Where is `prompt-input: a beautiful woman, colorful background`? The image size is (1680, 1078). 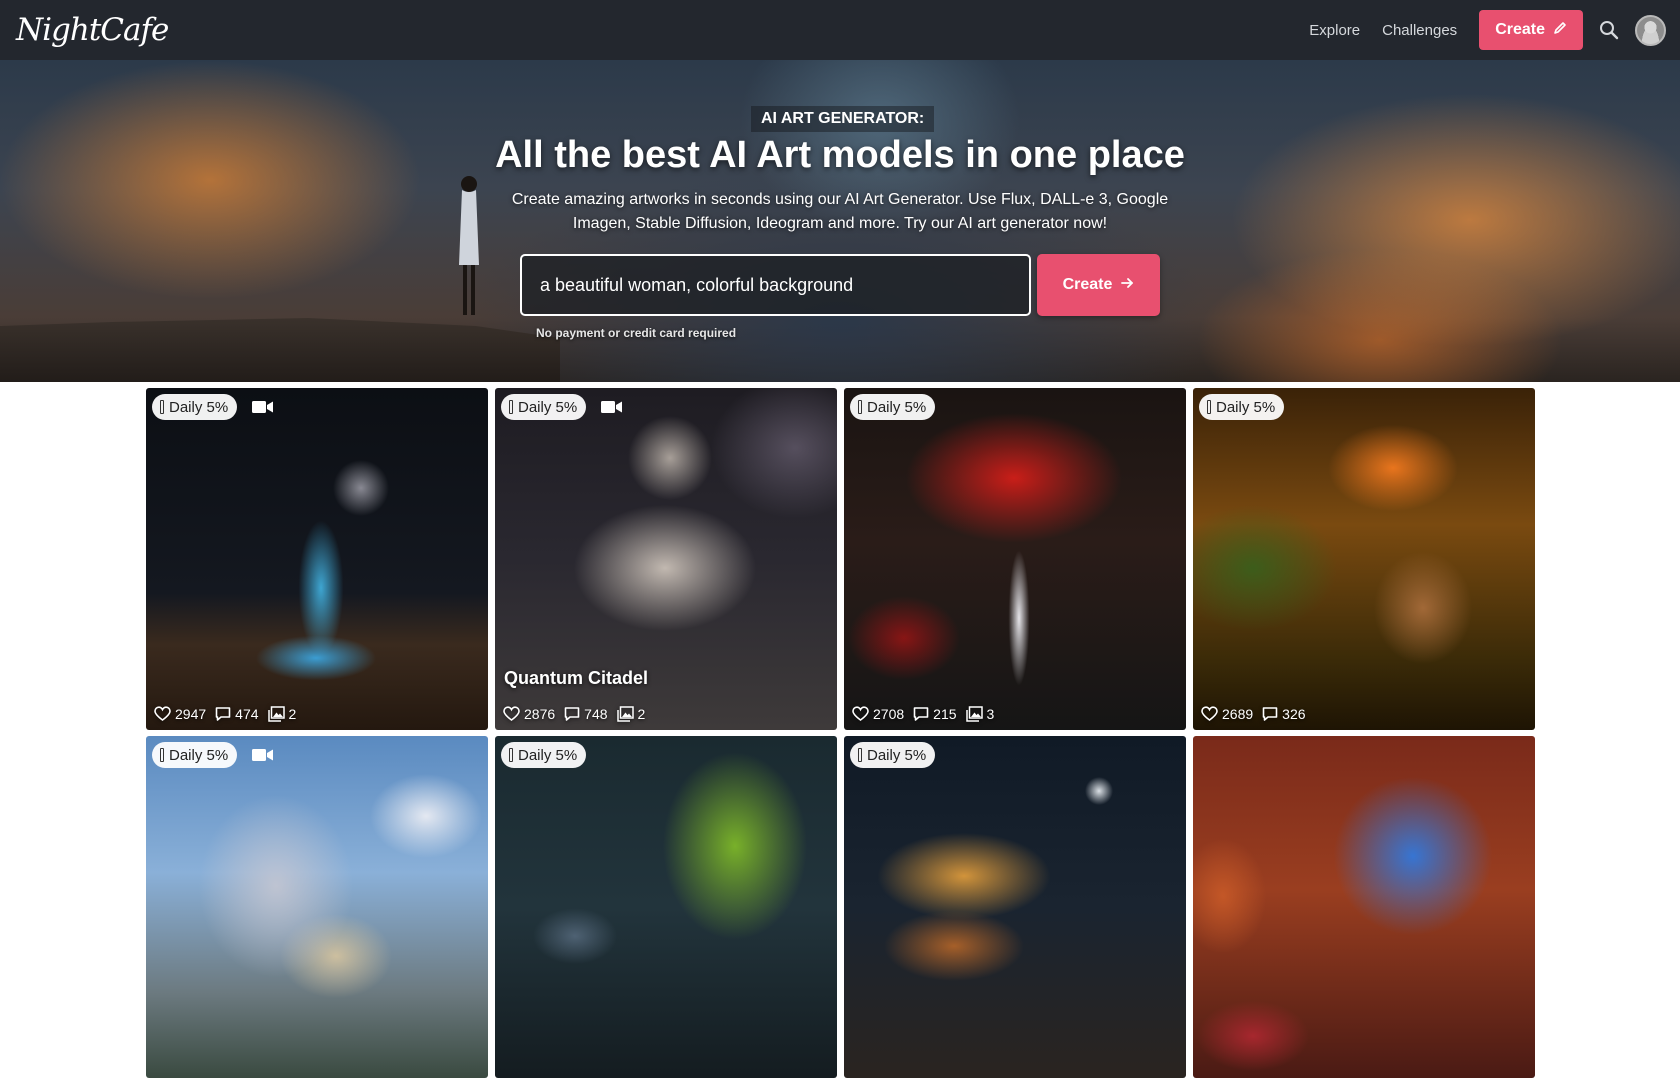
prompt-input: a beautiful woman, colorful background is located at coordinates (775, 285).